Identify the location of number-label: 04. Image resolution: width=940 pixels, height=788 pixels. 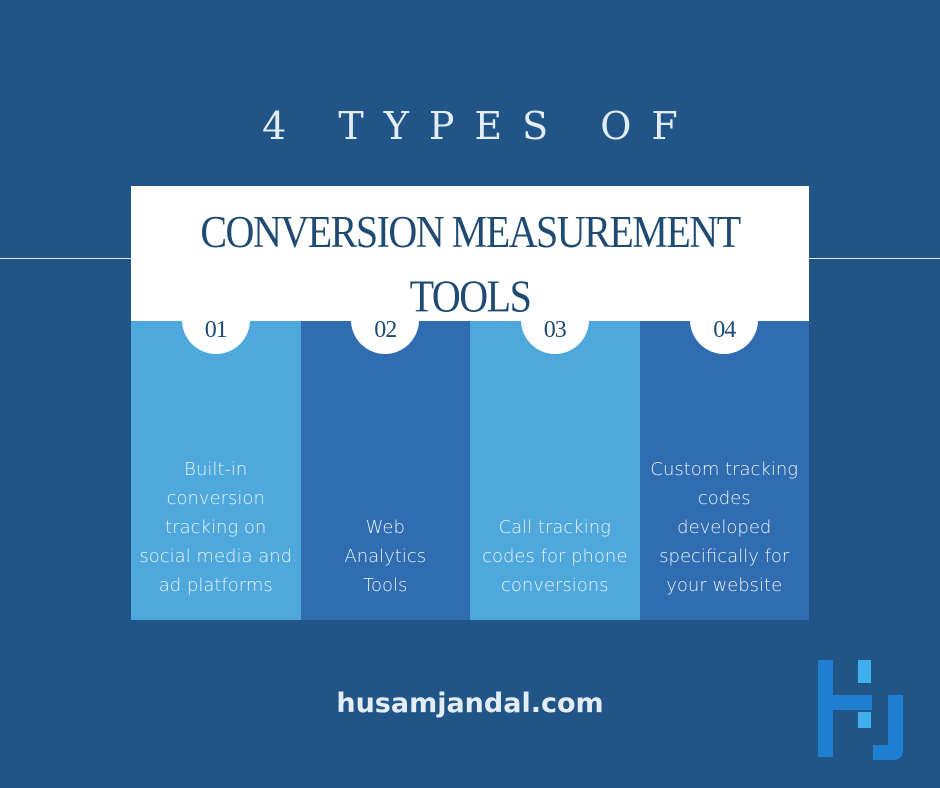
(724, 332).